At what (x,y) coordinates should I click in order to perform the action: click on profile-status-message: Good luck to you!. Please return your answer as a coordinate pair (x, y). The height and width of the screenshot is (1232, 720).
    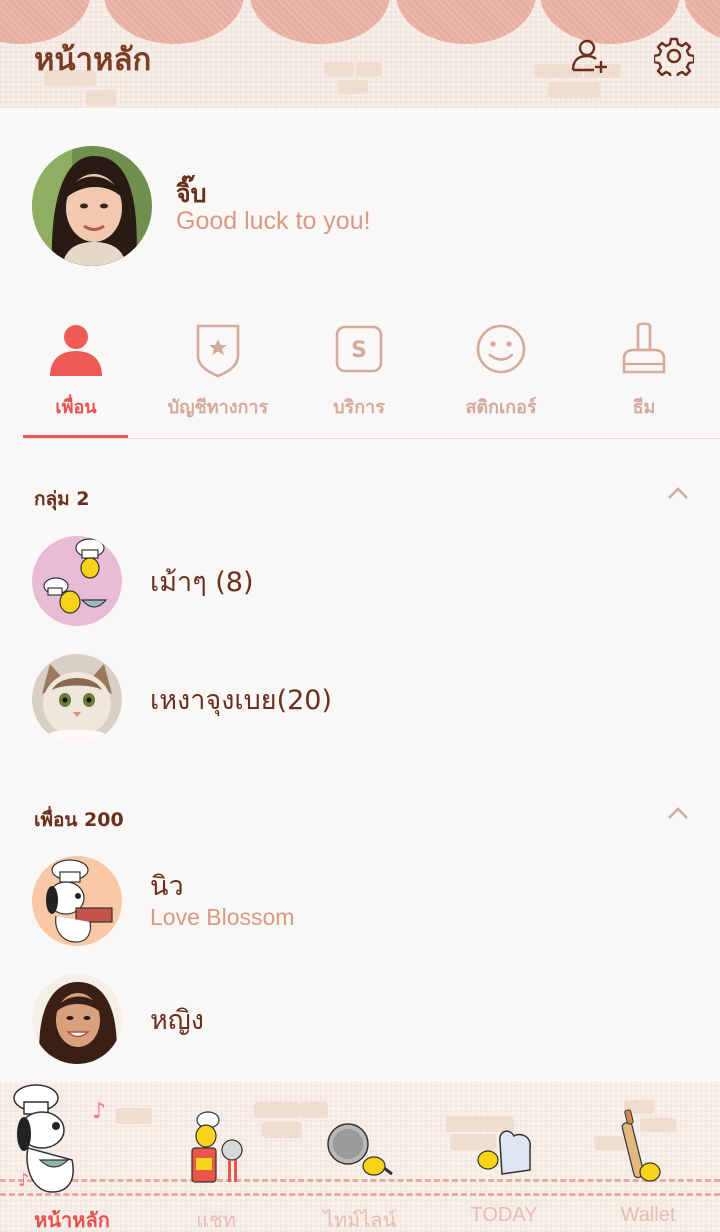
    Looking at the image, I should click on (273, 221).